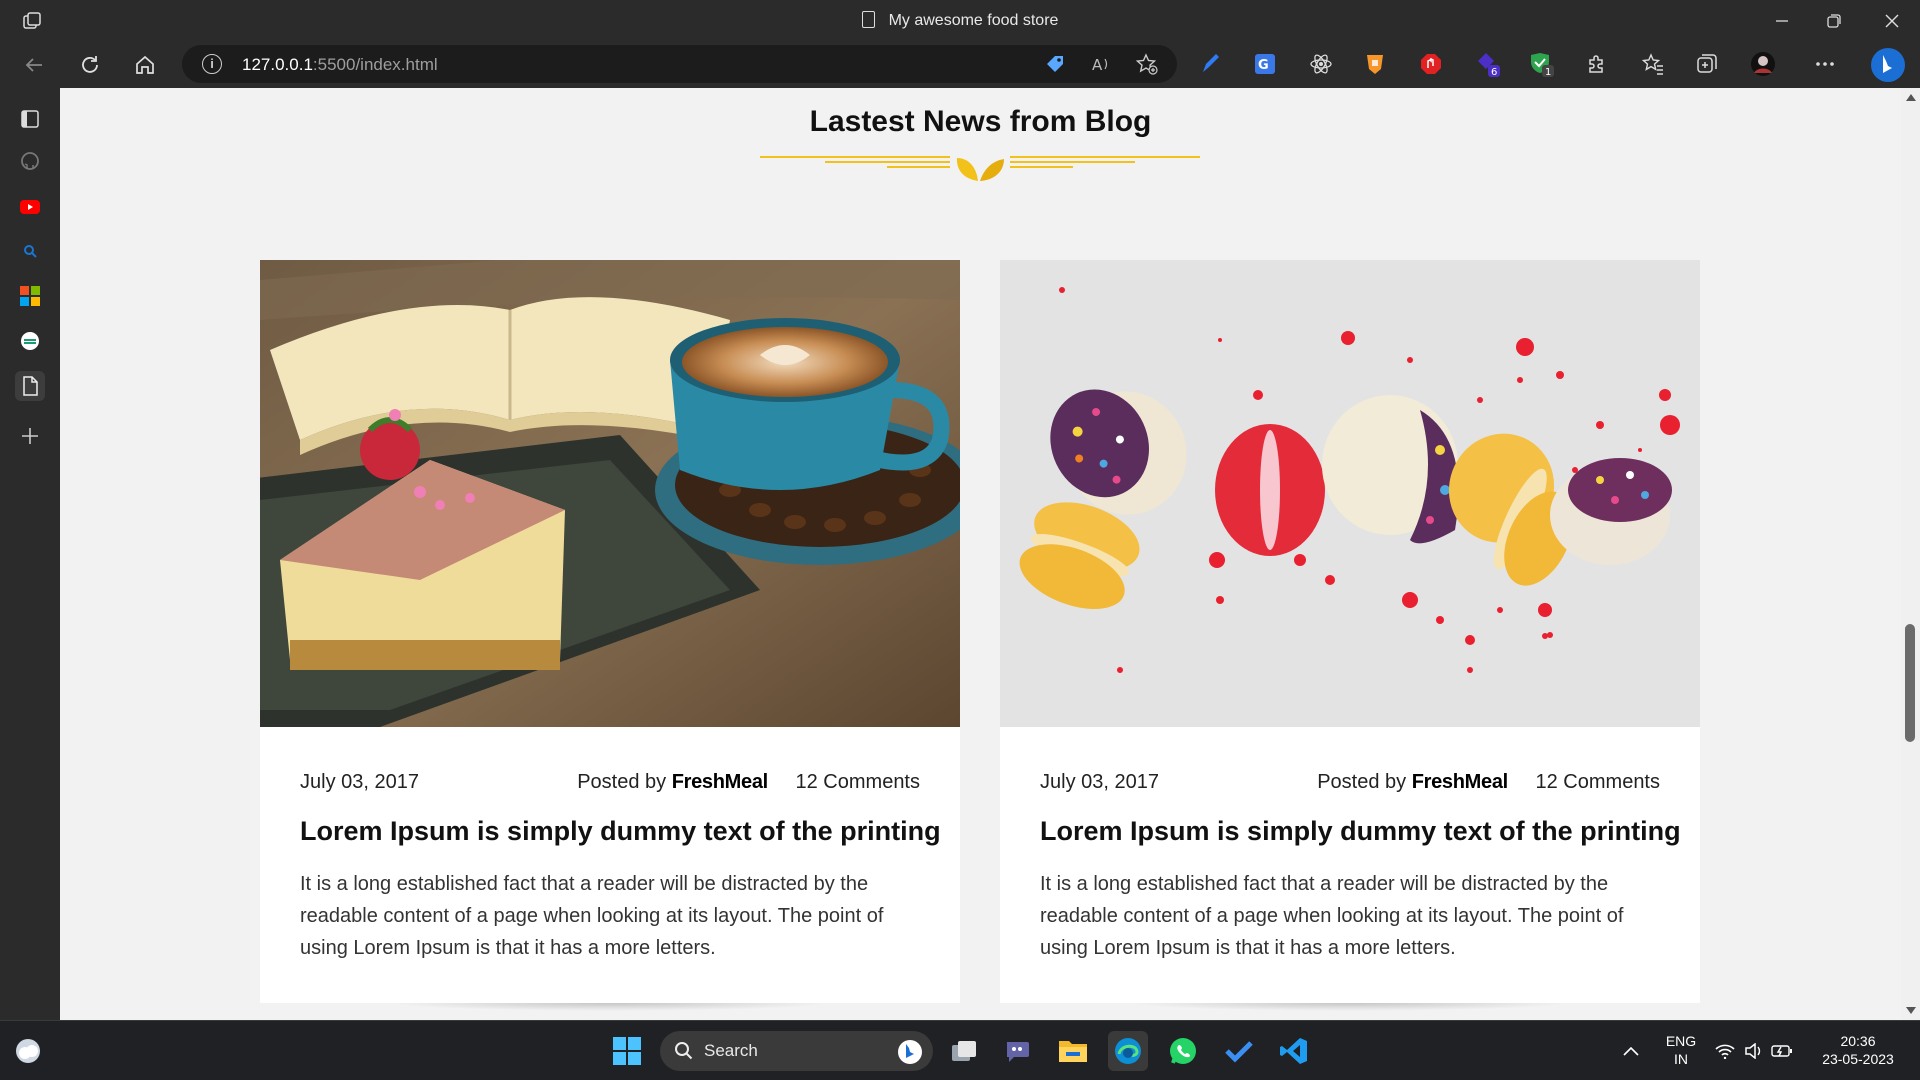 This screenshot has height=1080, width=1920. Describe the element at coordinates (1375, 64) in the screenshot. I see `brave-lion-extension-icon` at that location.